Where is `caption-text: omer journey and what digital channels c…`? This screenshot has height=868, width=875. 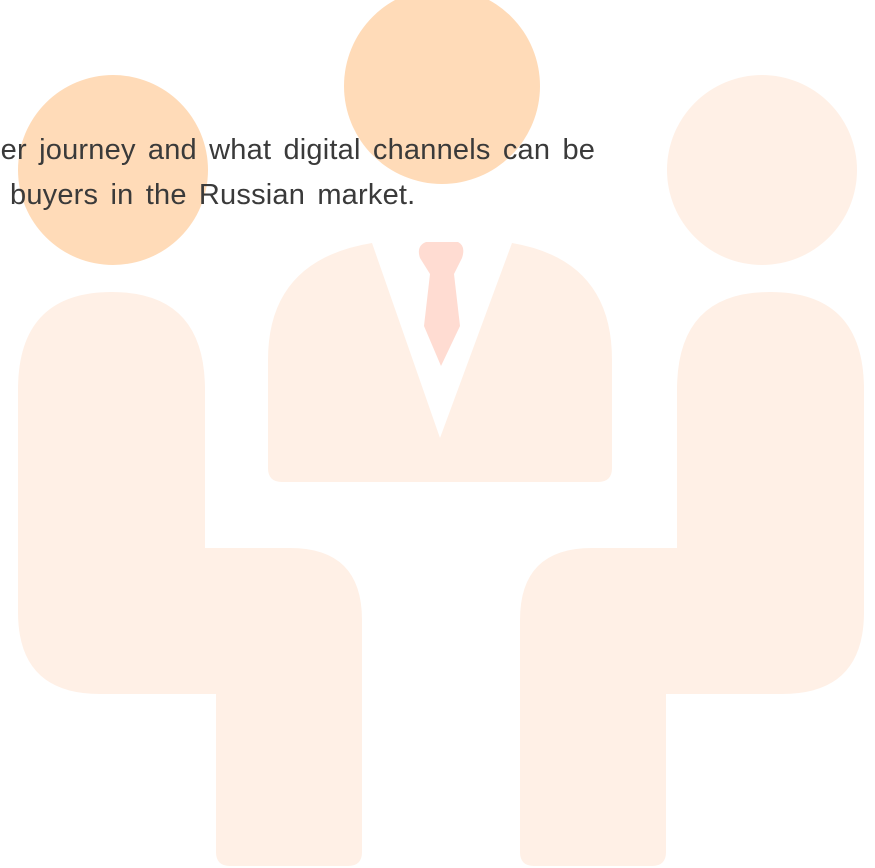 caption-text: omer journey and what digital channels c… is located at coordinates (437, 173).